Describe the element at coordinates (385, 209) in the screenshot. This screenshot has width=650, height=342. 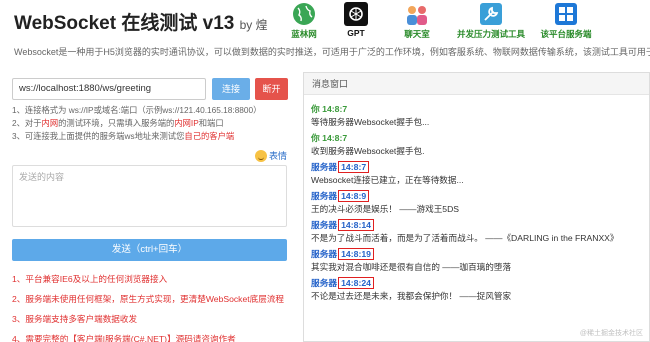
I see `message-text: 王的决斗必须是娱乐！ ——游戏王5DS` at that location.